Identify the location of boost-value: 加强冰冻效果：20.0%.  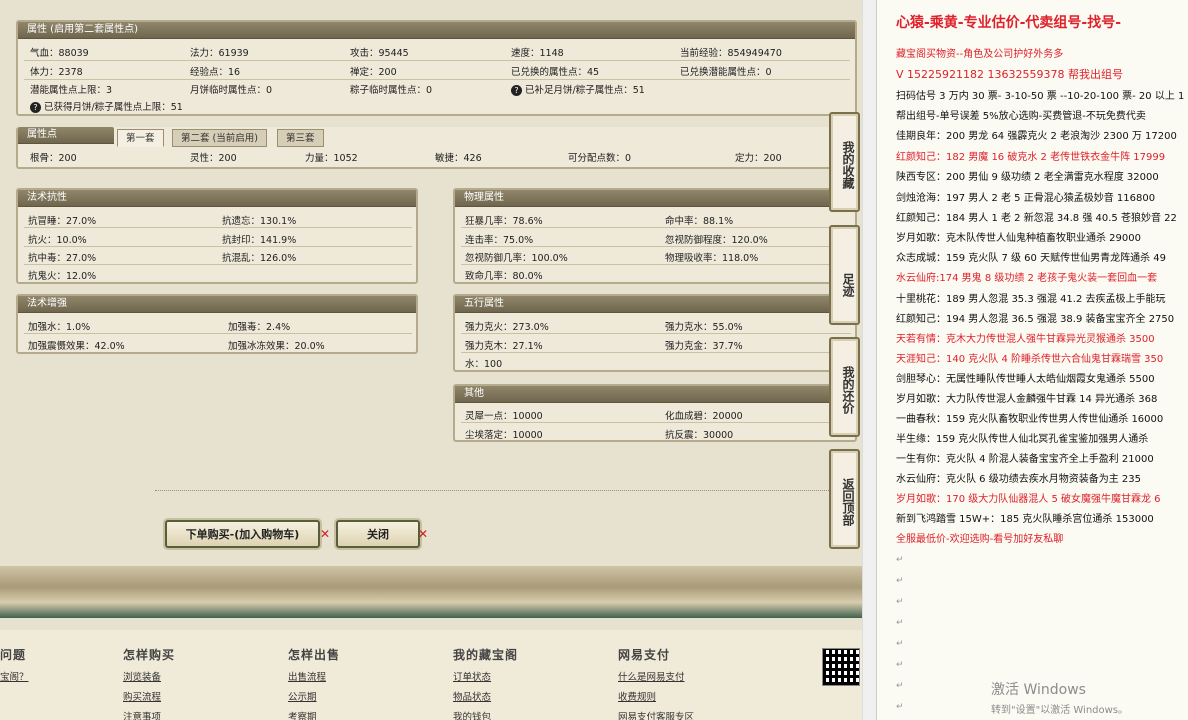
(276, 346).